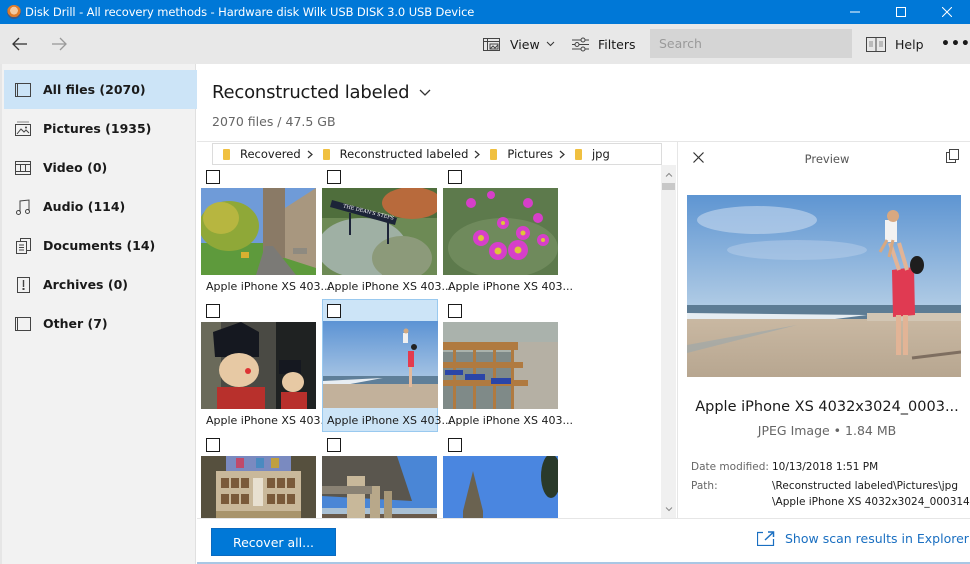 This screenshot has width=970, height=564. I want to click on help-label: Help, so click(909, 44).